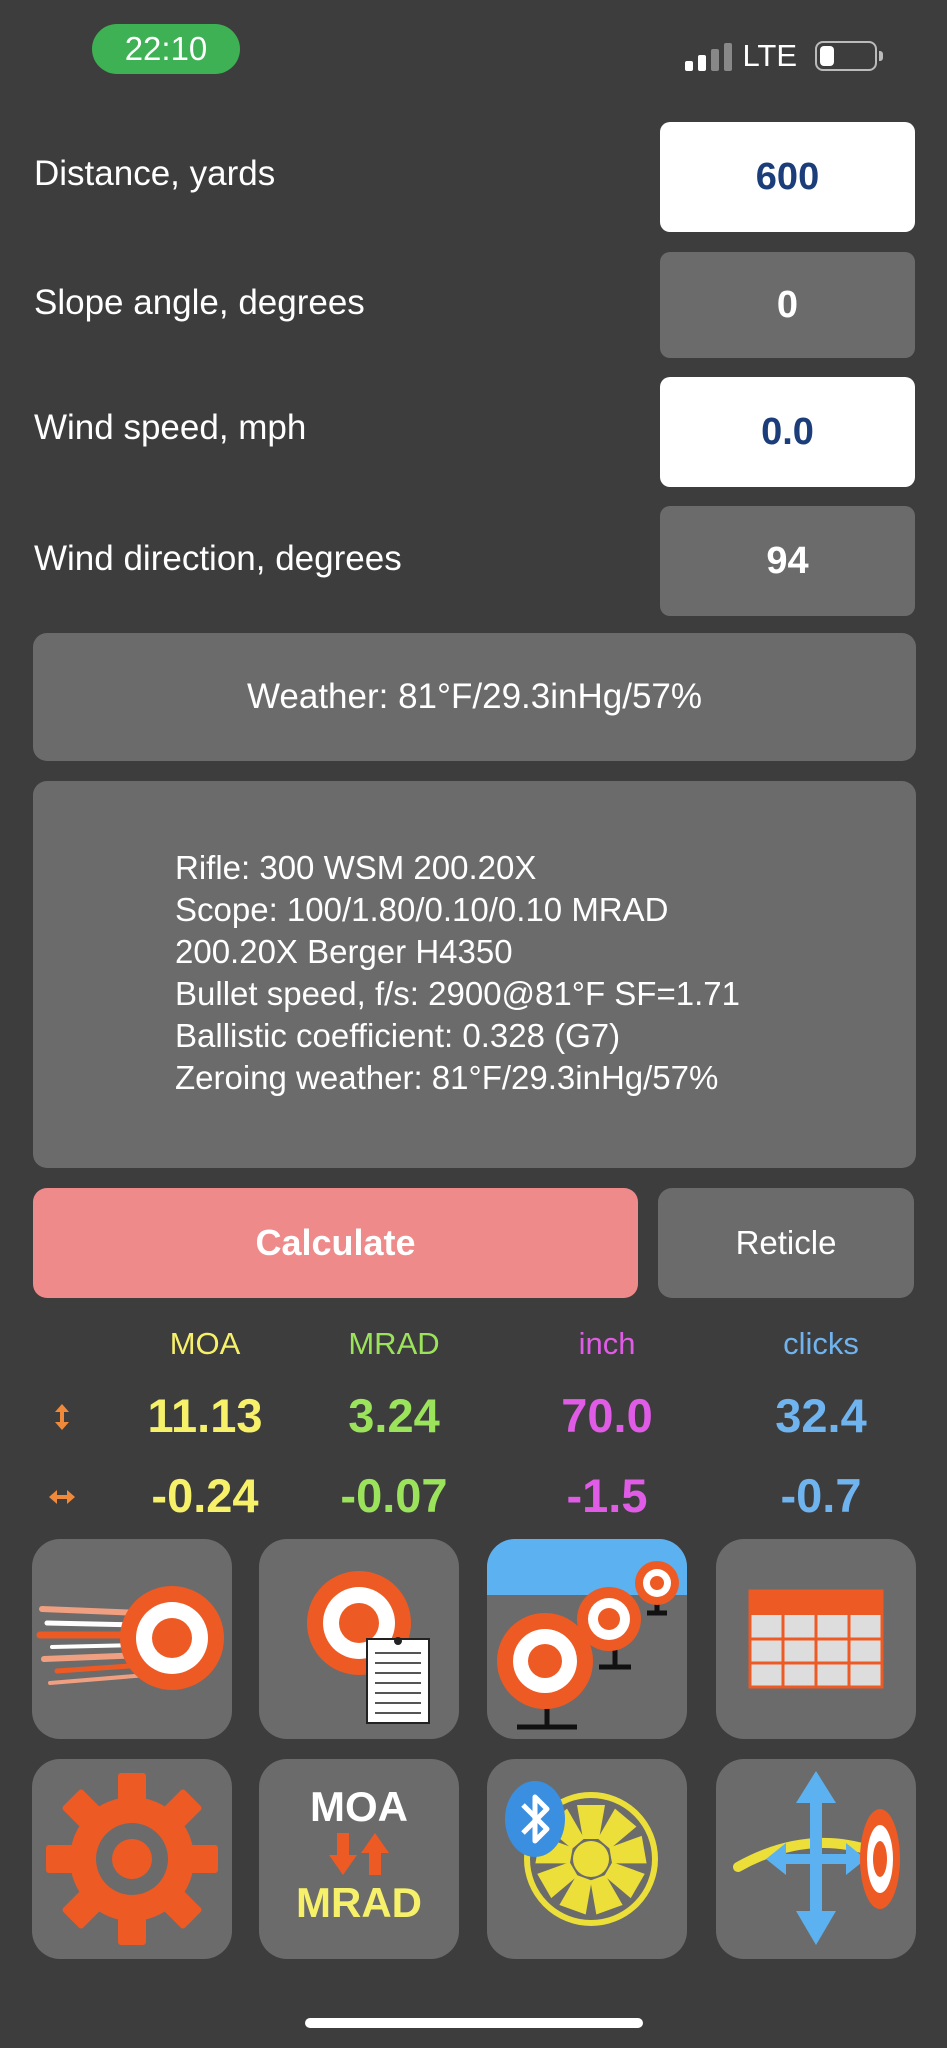 The height and width of the screenshot is (2048, 947). Describe the element at coordinates (218, 558) in the screenshot. I see `wind-direction-label: Wind direction, degrees` at that location.